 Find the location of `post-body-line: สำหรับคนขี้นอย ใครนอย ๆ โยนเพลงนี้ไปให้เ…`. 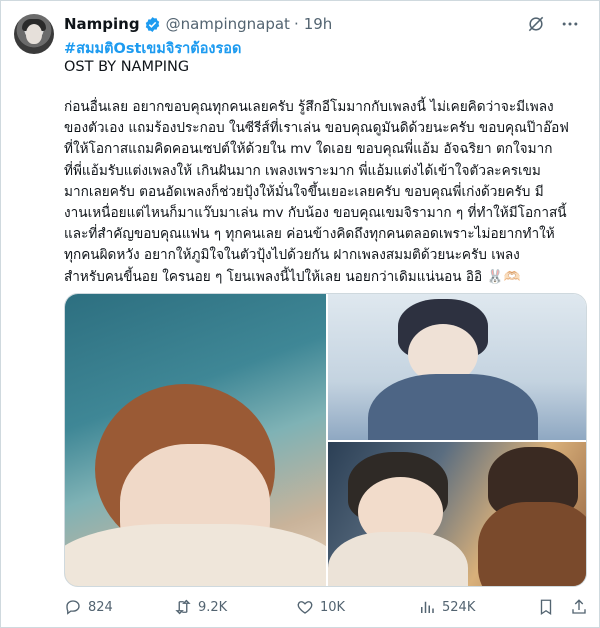

post-body-line: สำหรับคนขี้นอย ใครนอย ๆ โยนเพลงนี้ไปให้เ… is located at coordinates (292, 276).